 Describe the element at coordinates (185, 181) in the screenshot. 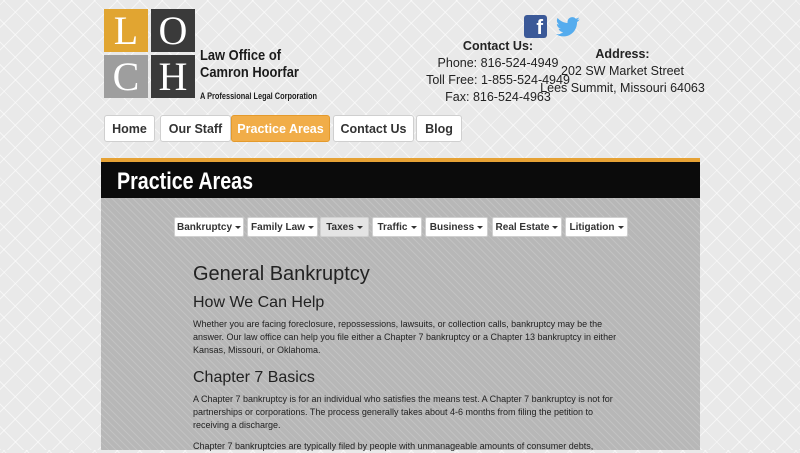

I see `page-title: Practice Areas` at that location.